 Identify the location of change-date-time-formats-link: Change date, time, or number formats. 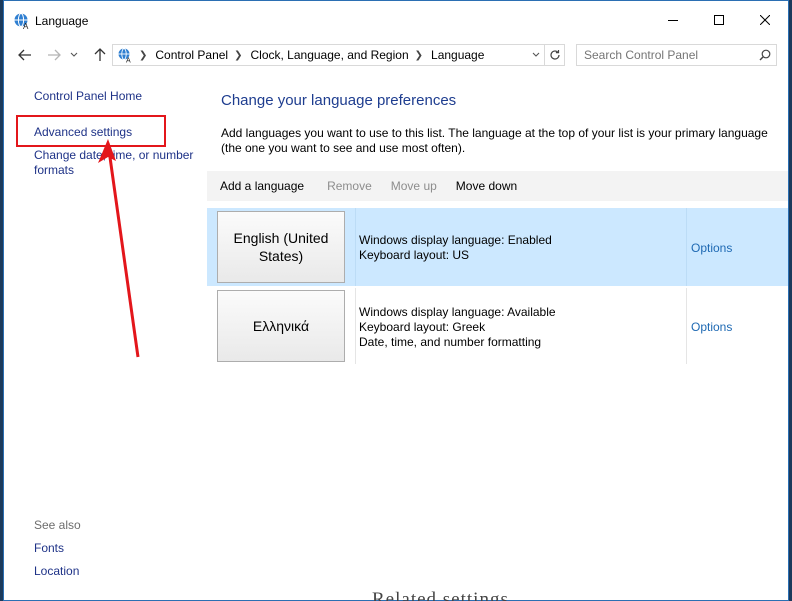
(119, 163).